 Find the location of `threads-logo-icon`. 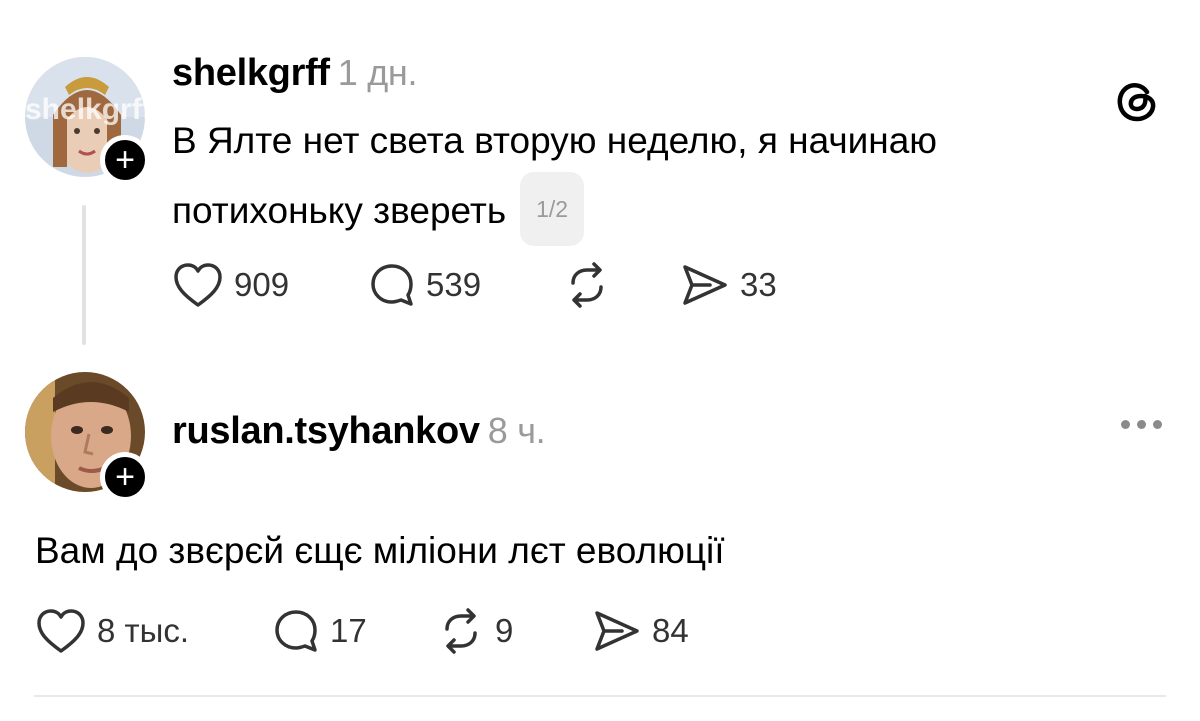

threads-logo-icon is located at coordinates (1137, 101).